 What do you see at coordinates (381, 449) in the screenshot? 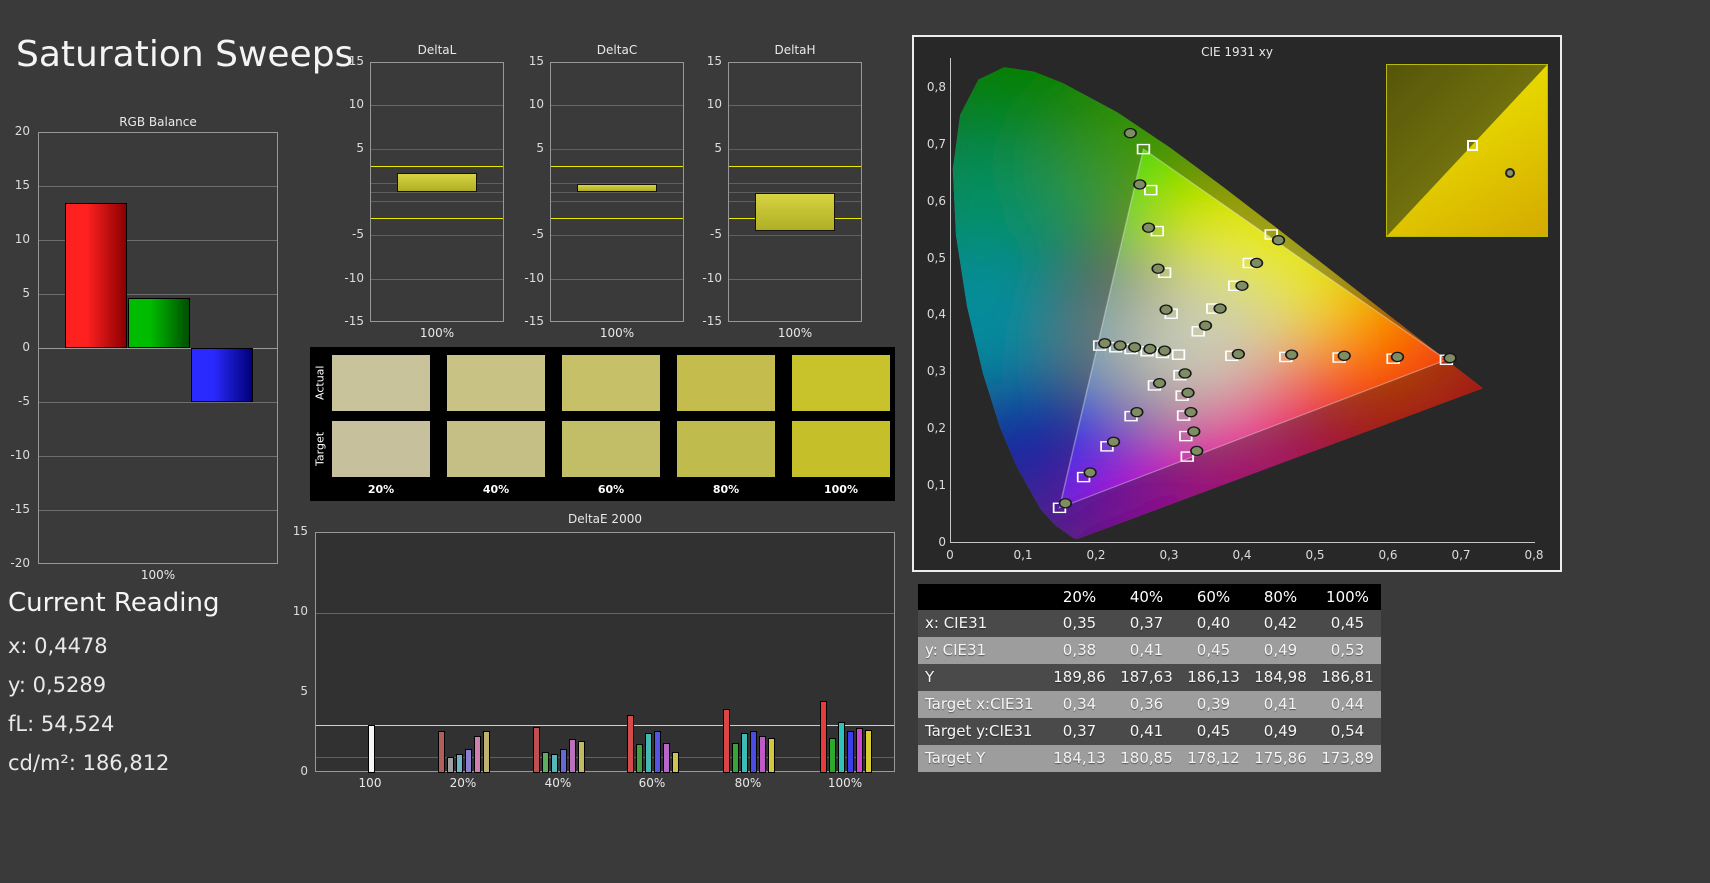
I see `target-swatch-20%` at bounding box center [381, 449].